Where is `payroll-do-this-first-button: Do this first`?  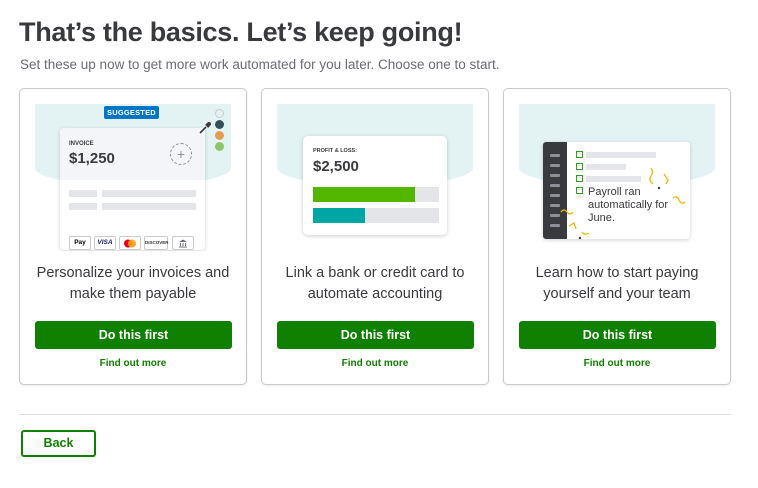
payroll-do-this-first-button: Do this first is located at coordinates (617, 335).